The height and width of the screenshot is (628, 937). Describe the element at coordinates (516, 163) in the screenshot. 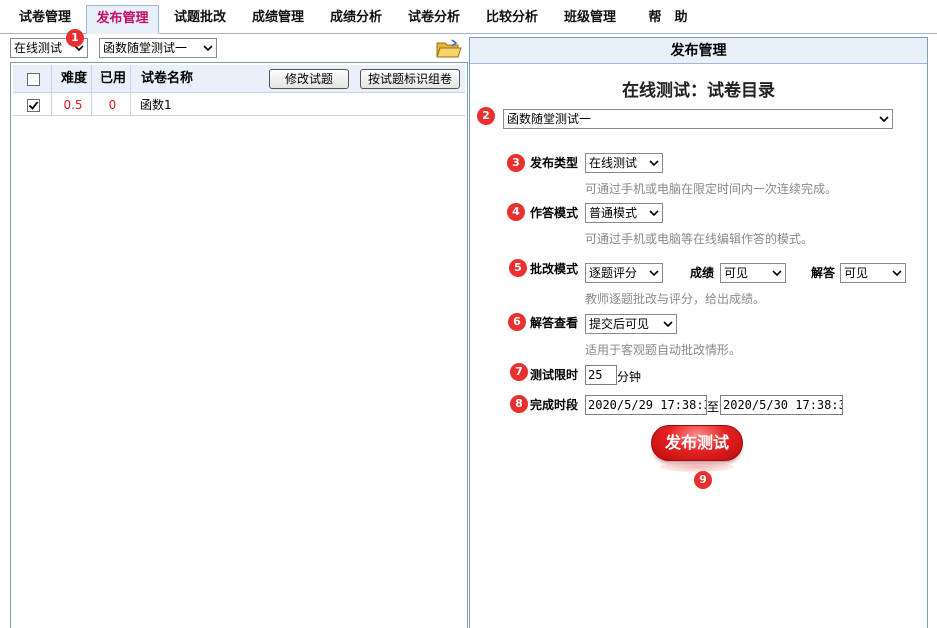

I see `step-badge-3: 3` at that location.